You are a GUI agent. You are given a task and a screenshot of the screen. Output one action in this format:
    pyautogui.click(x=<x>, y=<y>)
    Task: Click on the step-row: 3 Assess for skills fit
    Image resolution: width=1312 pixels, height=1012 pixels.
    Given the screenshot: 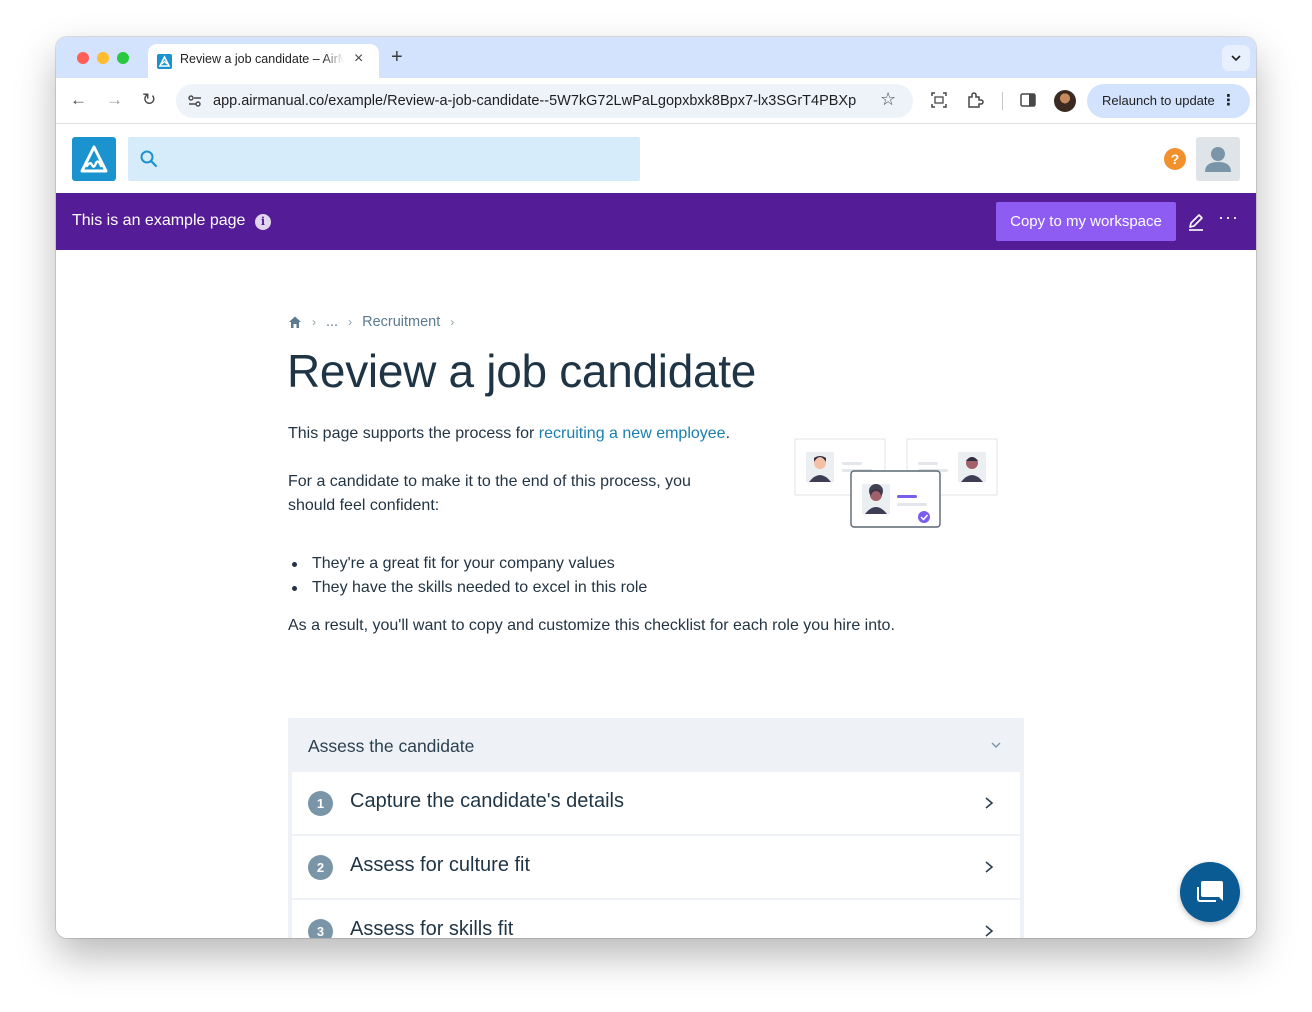 What is the action you would take?
    pyautogui.click(x=656, y=919)
    